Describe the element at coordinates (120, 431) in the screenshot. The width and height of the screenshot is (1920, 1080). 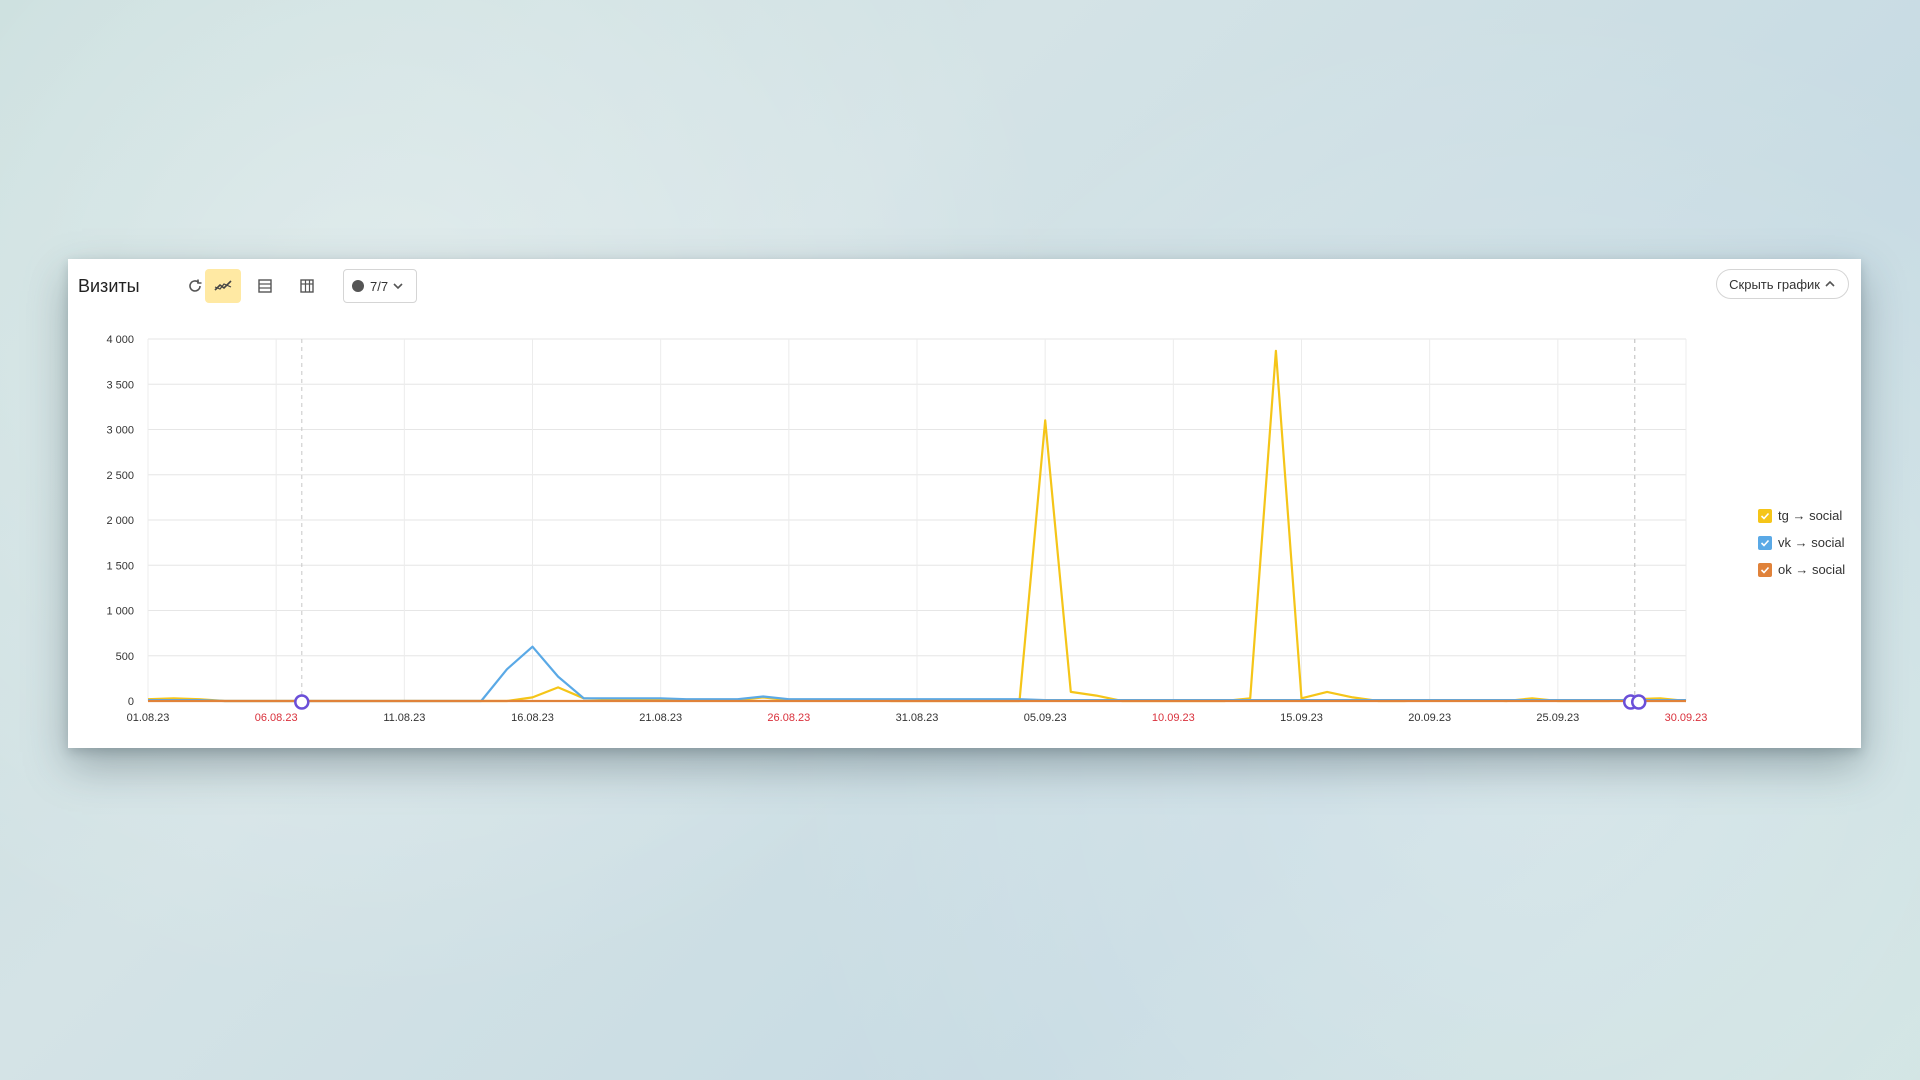
I see `y-tick-label: 3 000` at that location.